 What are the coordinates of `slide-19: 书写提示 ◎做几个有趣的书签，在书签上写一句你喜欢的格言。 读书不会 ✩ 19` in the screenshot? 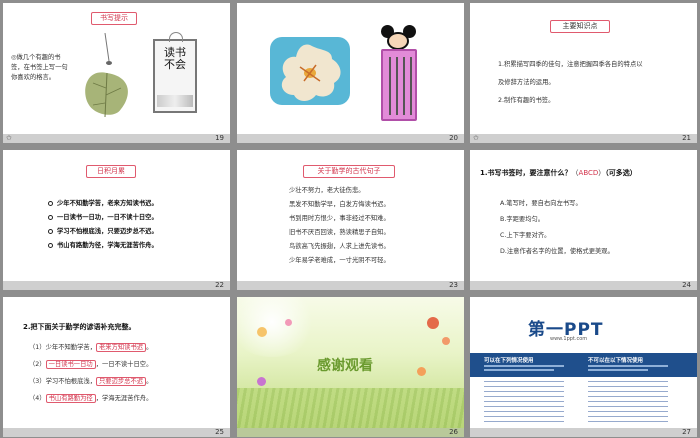 It's located at (116, 73).